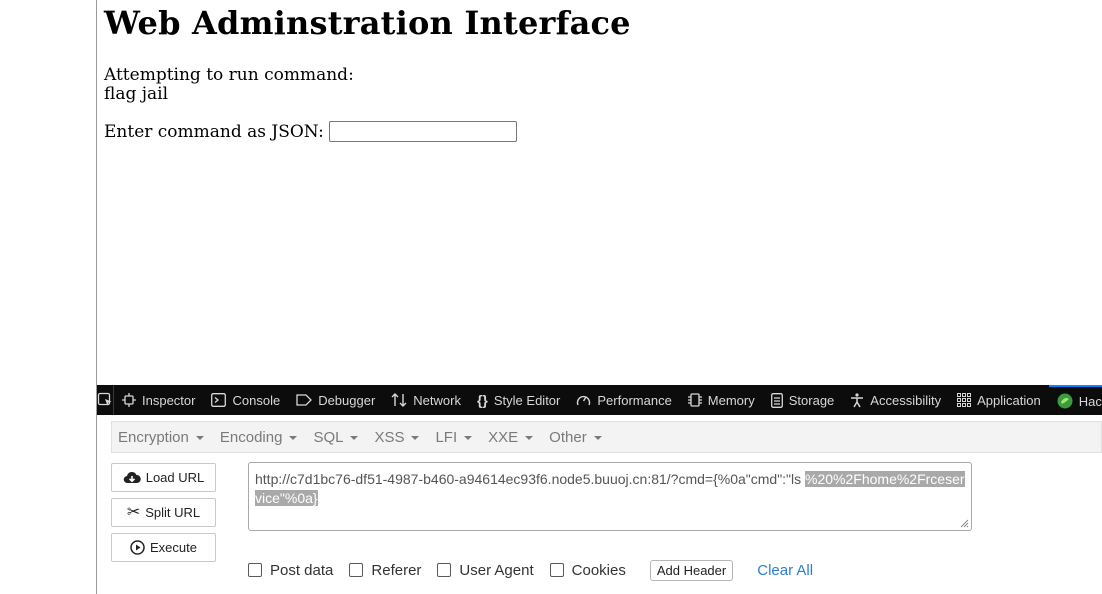 The width and height of the screenshot is (1102, 594). Describe the element at coordinates (691, 570) in the screenshot. I see `add-header-button: Add Header` at that location.